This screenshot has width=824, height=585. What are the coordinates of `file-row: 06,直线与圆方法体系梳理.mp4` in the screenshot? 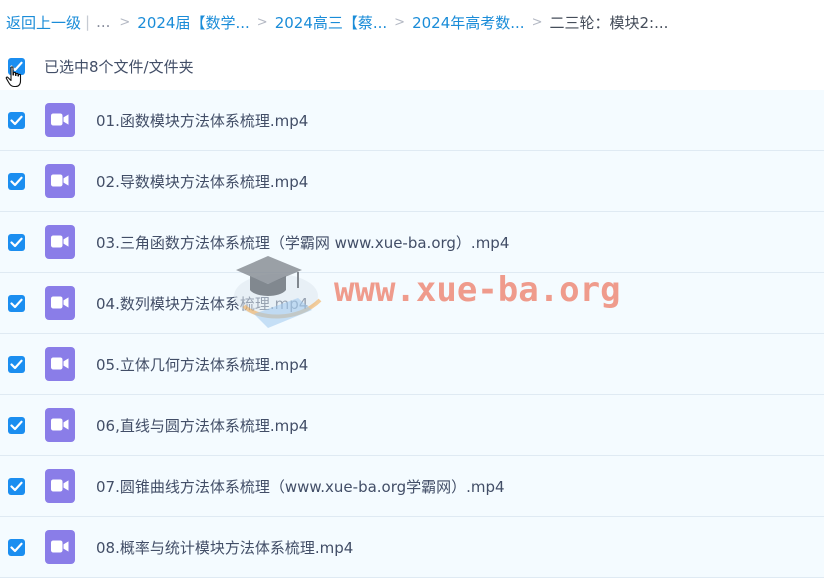 It's located at (412, 425).